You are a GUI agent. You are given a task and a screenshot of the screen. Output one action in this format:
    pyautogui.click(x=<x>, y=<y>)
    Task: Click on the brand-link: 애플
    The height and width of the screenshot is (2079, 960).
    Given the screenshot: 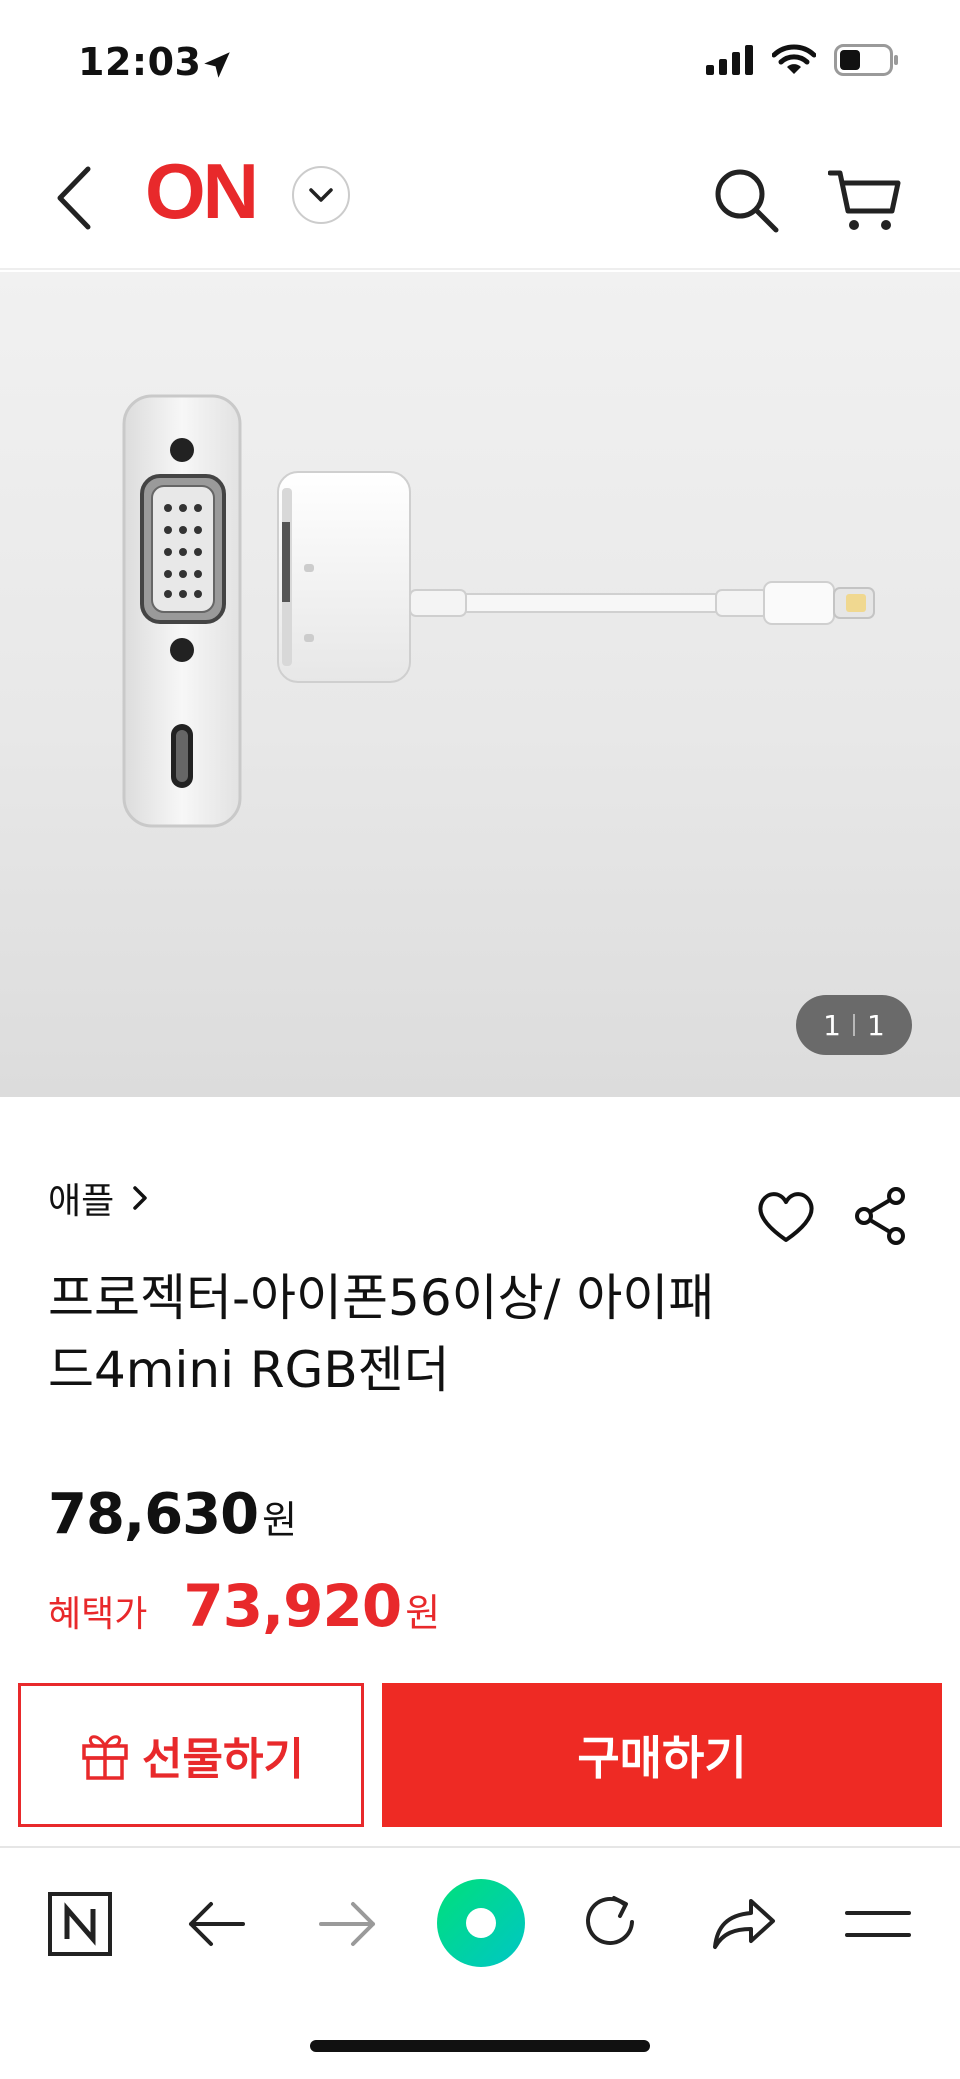 What is the action you would take?
    pyautogui.click(x=98, y=1198)
    